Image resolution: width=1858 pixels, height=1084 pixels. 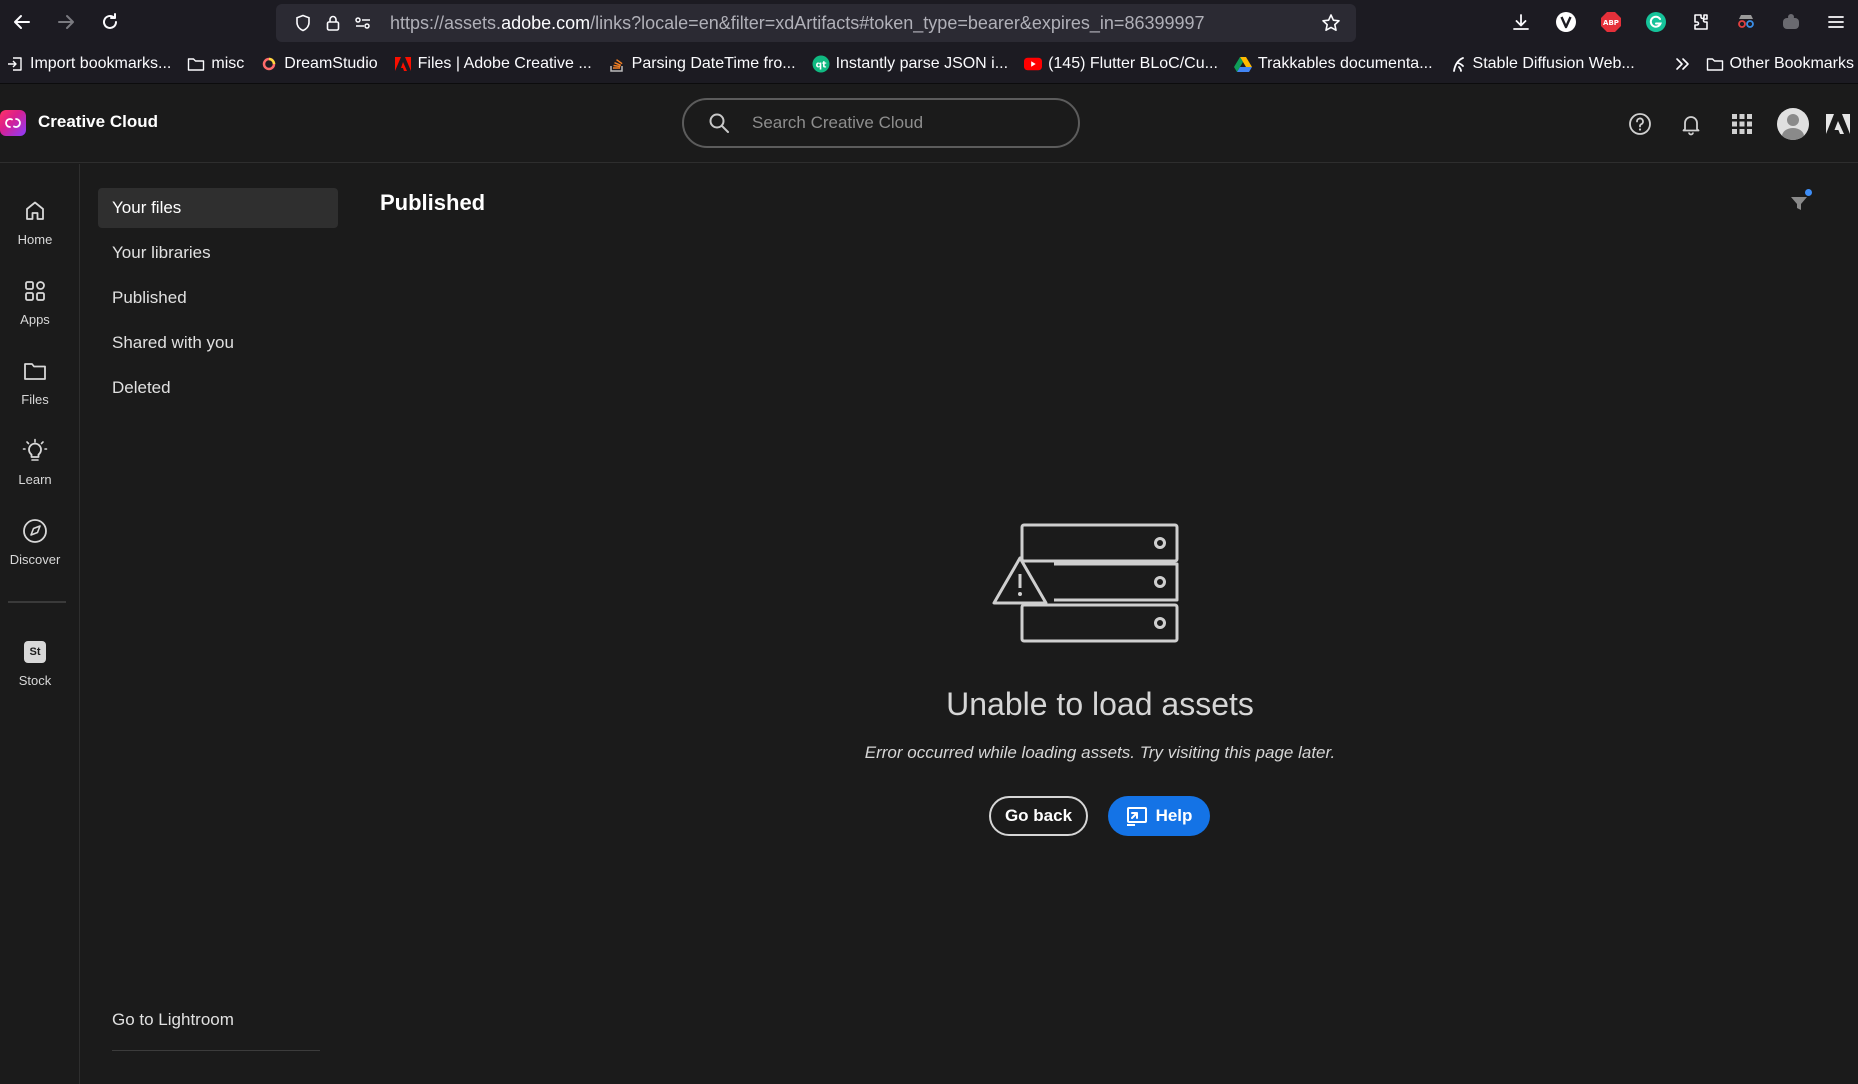 I want to click on shield-icon, so click(x=303, y=23).